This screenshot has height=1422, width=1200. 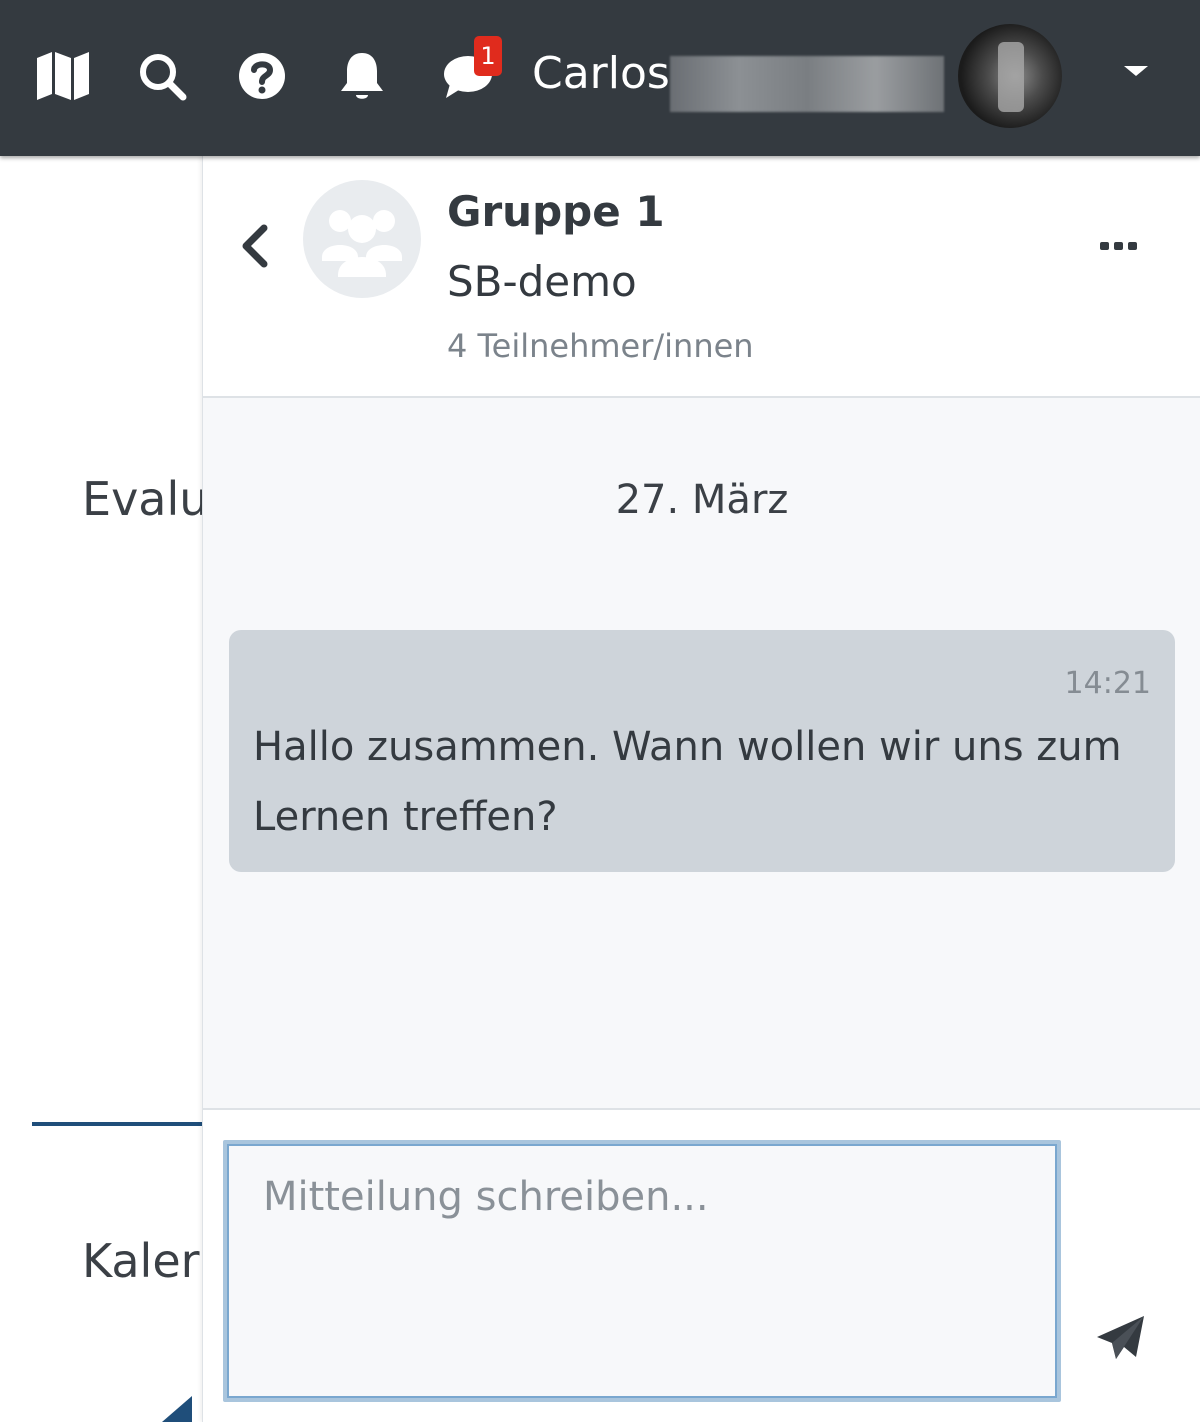 What do you see at coordinates (601, 74) in the screenshot?
I see `user-name: Carlos` at bounding box center [601, 74].